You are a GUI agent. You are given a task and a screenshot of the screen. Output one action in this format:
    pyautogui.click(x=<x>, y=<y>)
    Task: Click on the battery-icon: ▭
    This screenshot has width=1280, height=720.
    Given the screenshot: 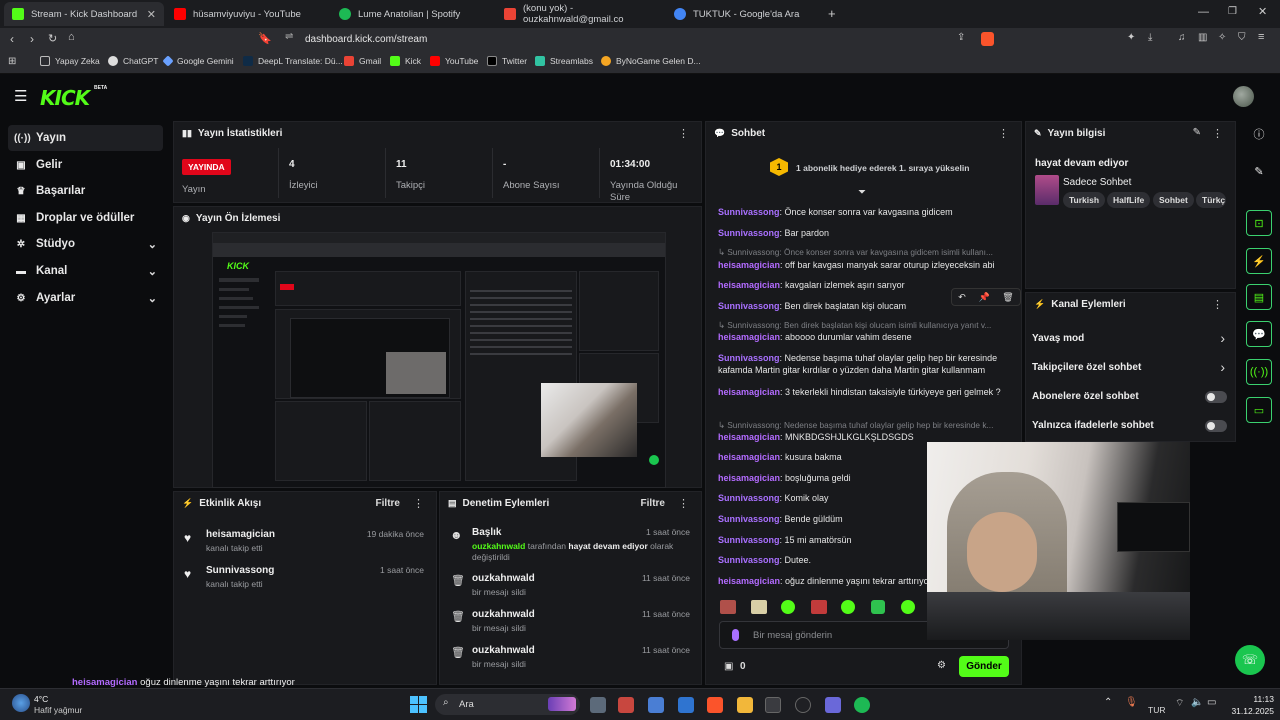 What is the action you would take?
    pyautogui.click(x=1211, y=702)
    